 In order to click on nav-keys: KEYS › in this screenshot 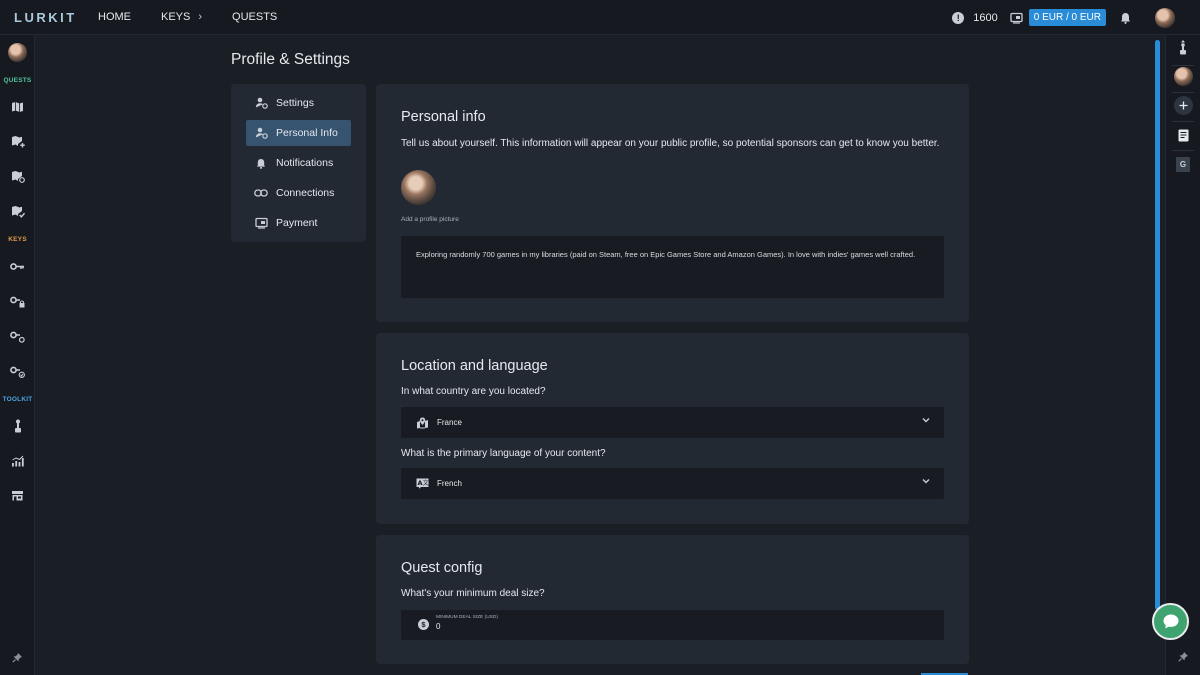, I will do `click(181, 17)`.